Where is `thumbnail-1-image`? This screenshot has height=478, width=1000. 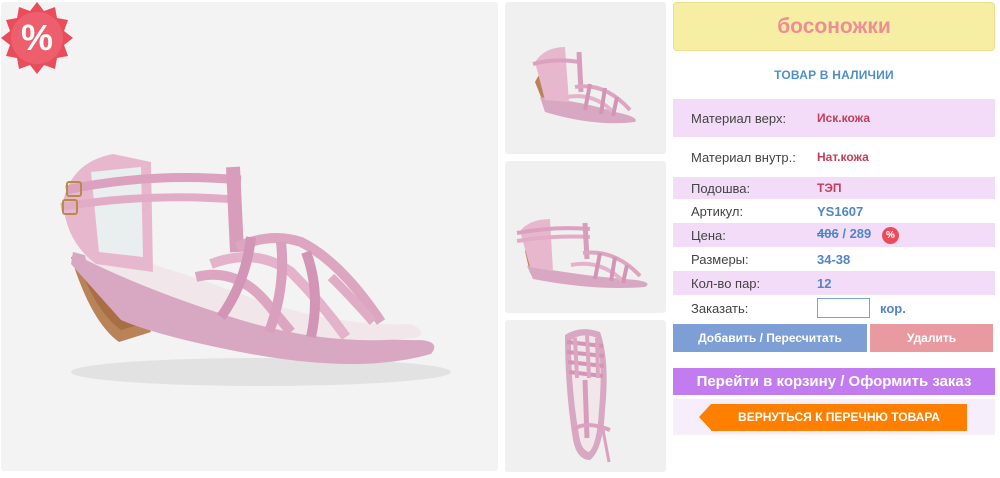 thumbnail-1-image is located at coordinates (584, 85).